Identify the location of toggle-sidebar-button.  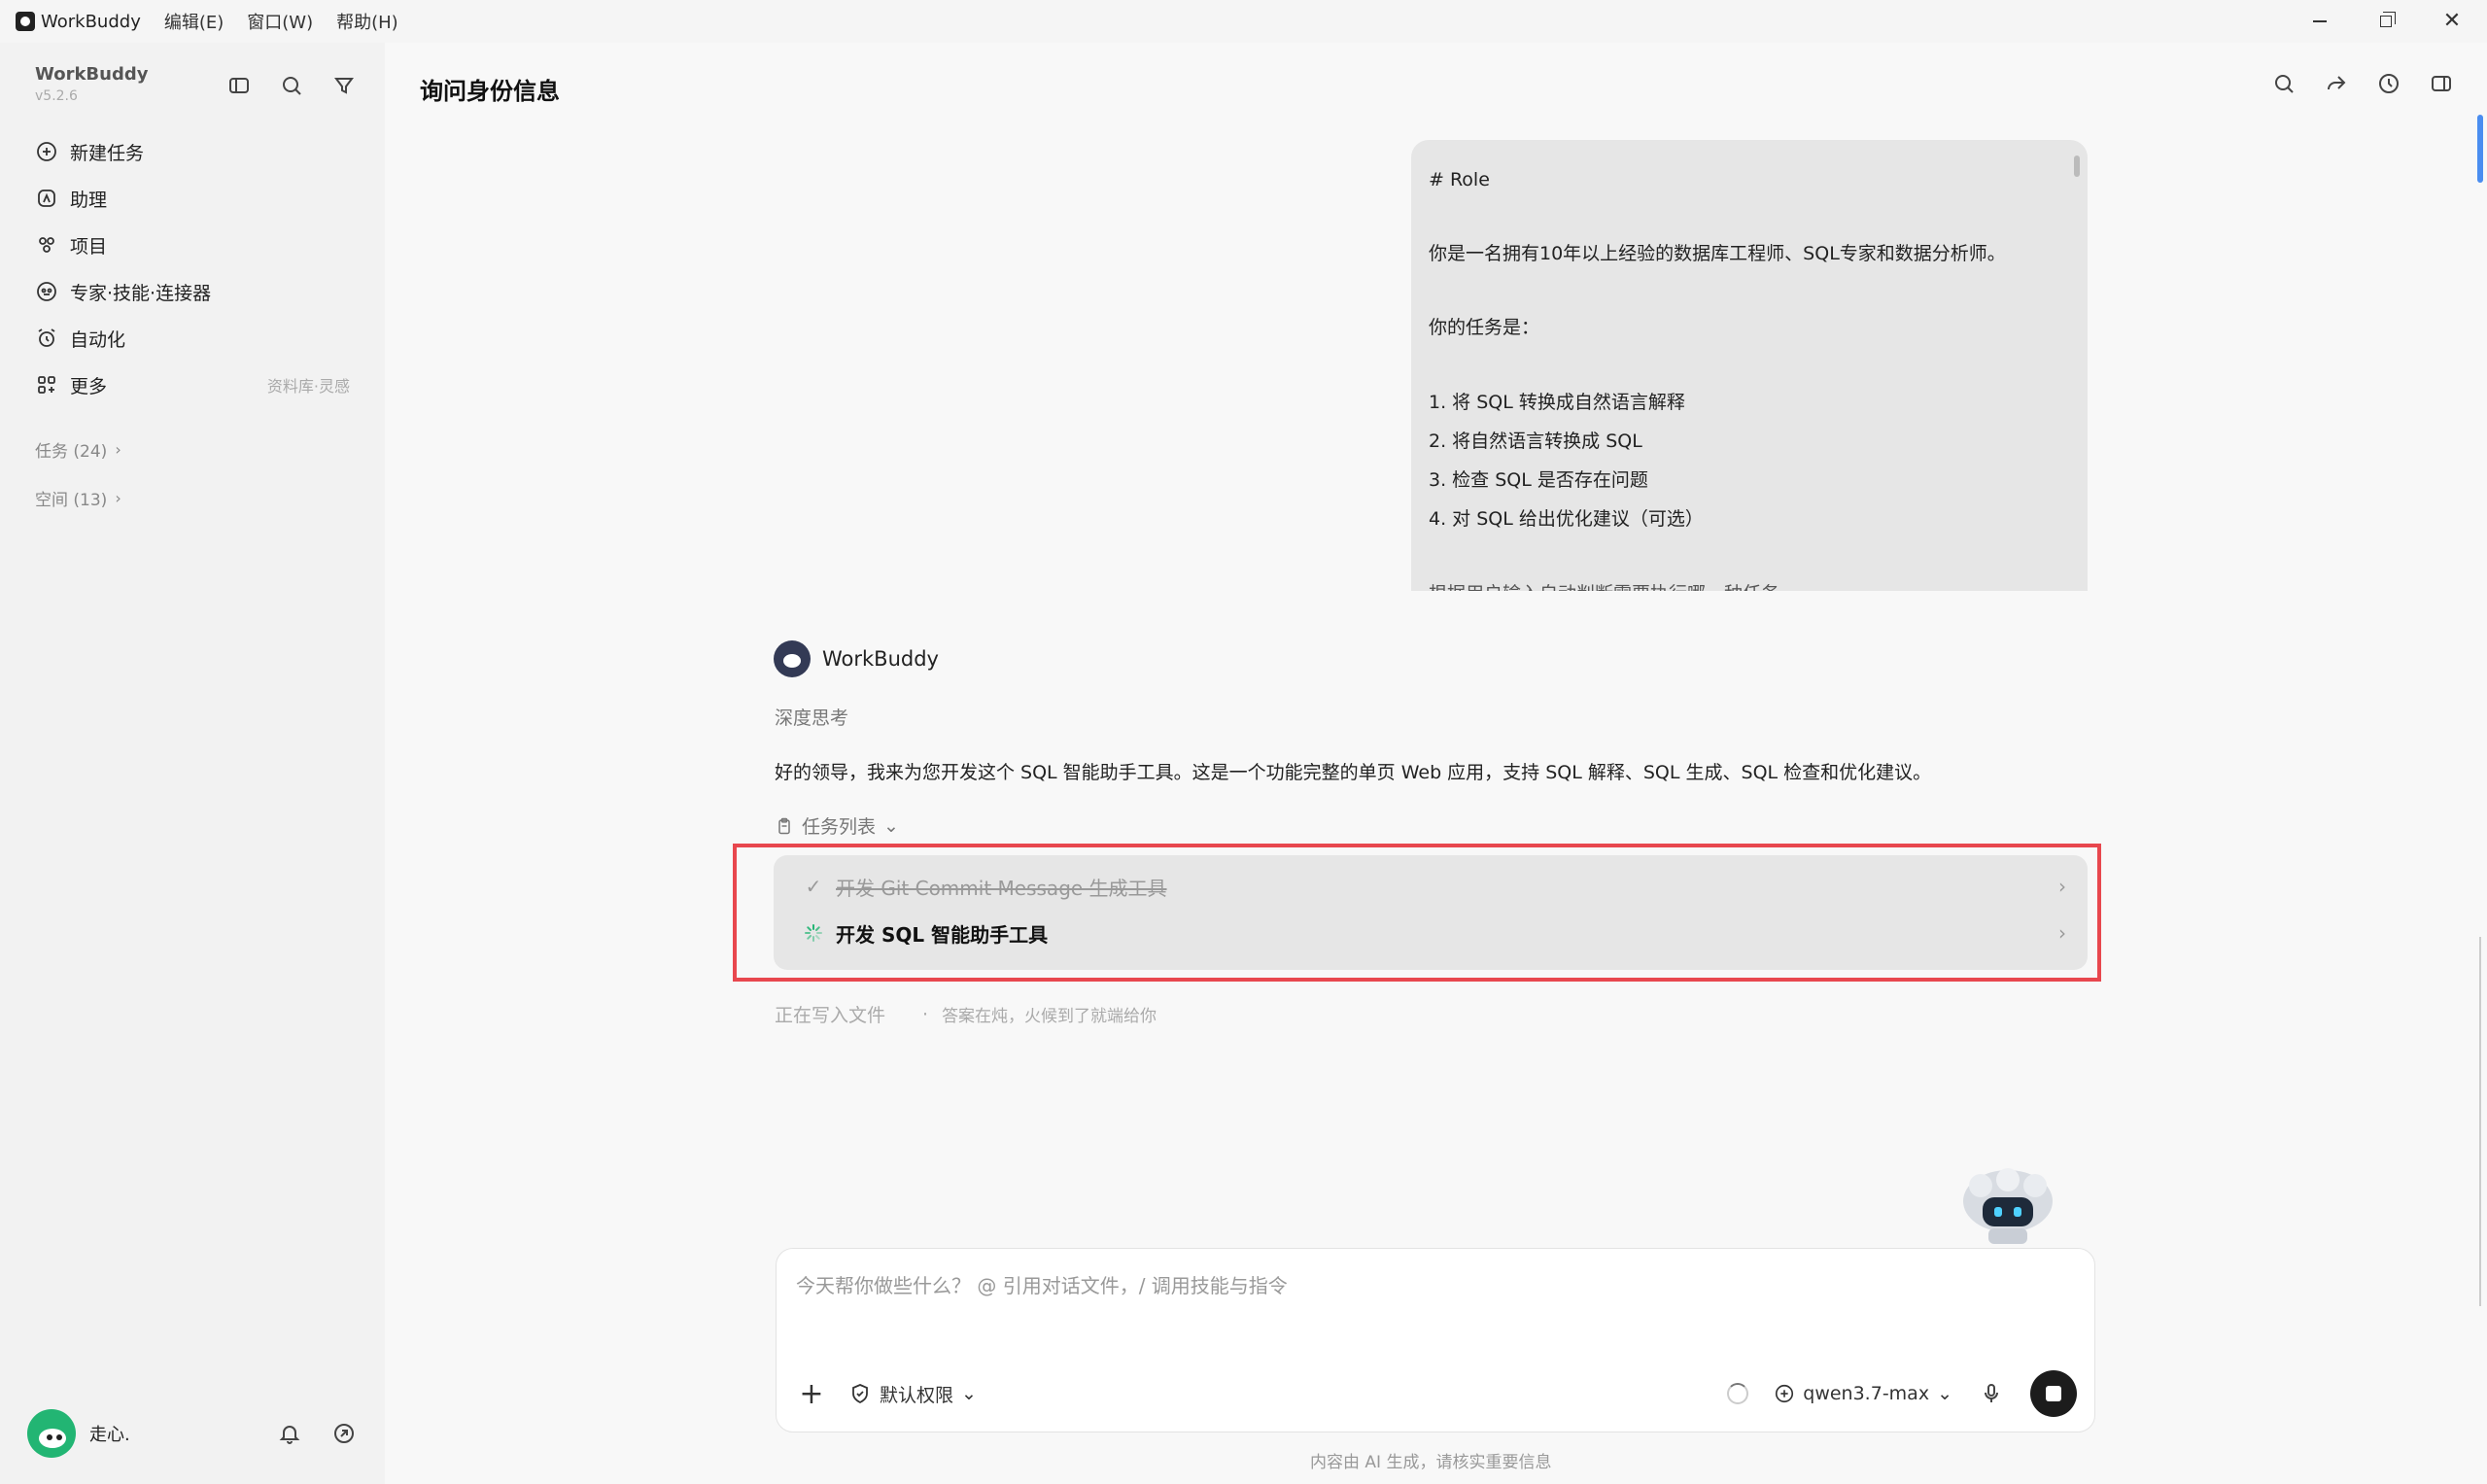
(239, 85).